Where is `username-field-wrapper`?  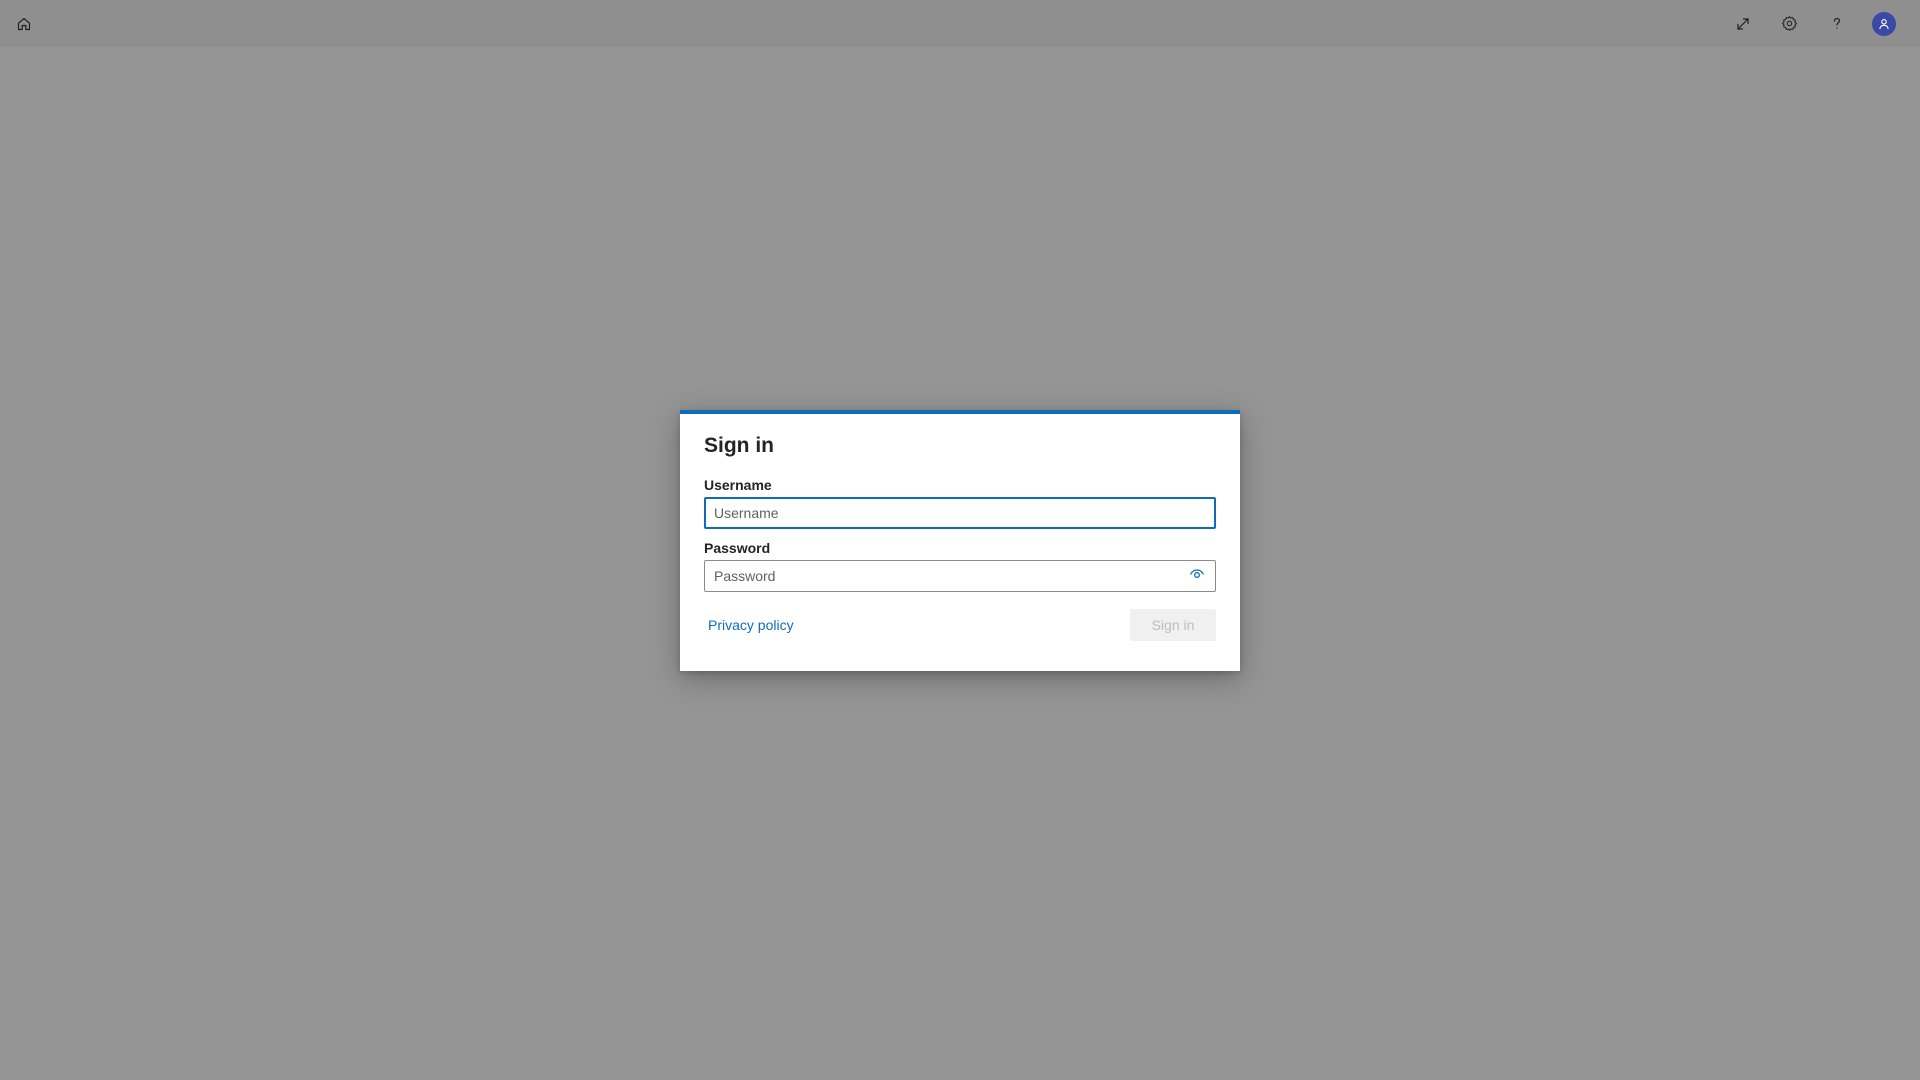 username-field-wrapper is located at coordinates (960, 513).